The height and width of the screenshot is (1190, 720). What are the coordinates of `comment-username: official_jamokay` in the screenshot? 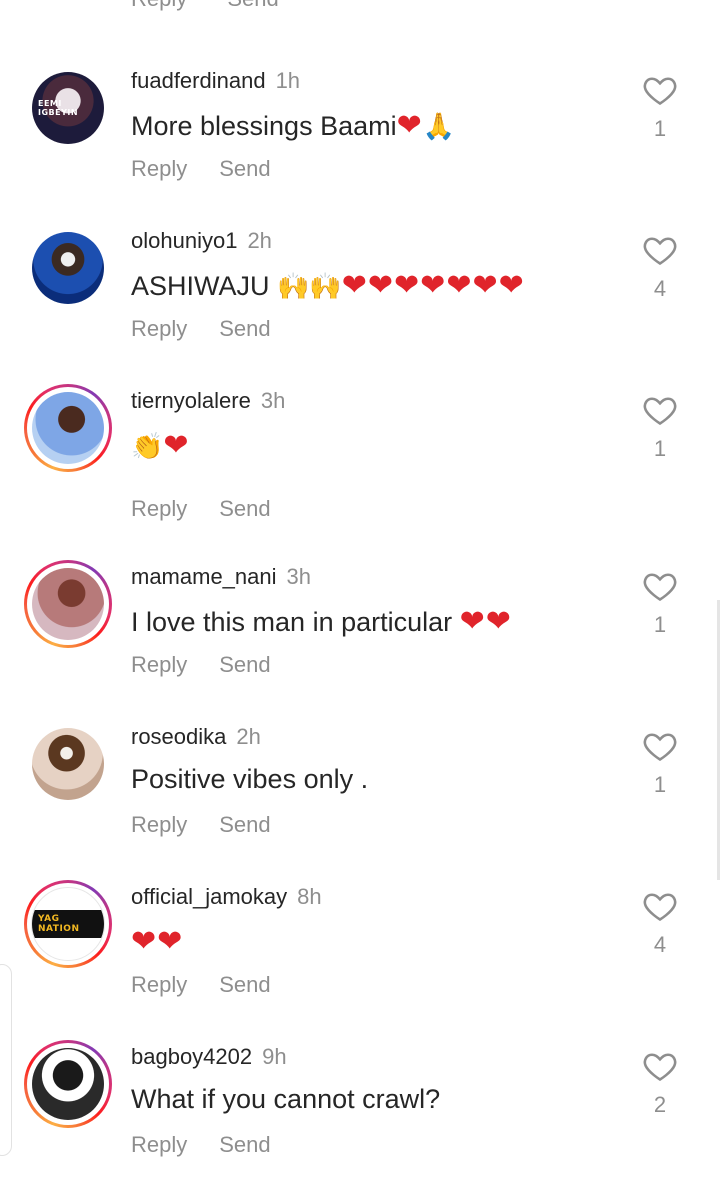 It's located at (209, 896).